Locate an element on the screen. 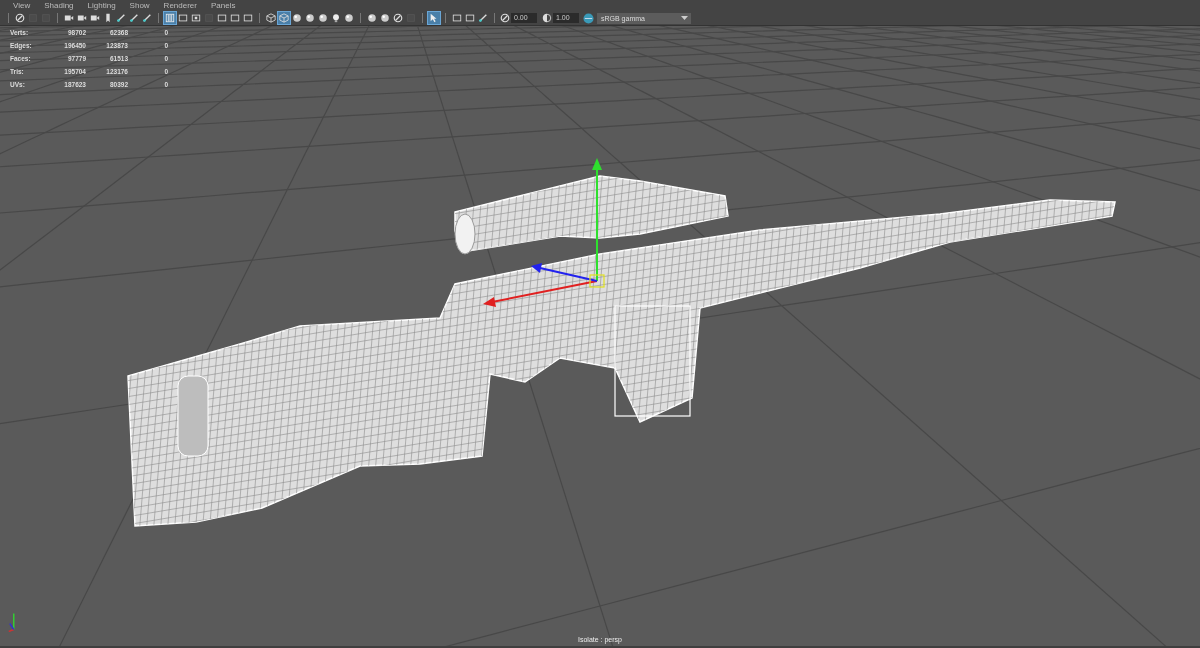 This screenshot has width=1200, height=648. grid-icon is located at coordinates (170, 18).